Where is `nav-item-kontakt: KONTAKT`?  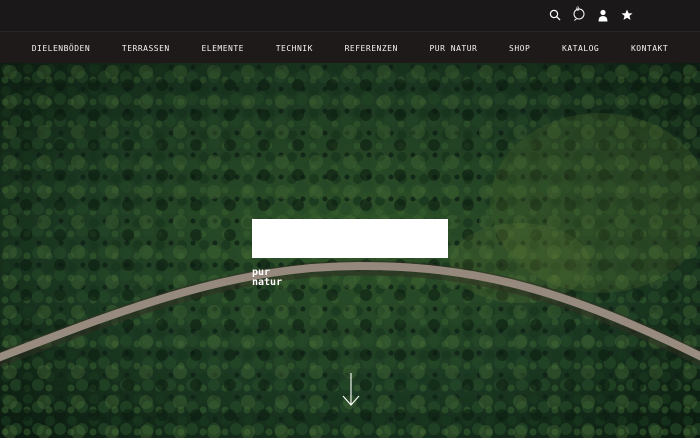
nav-item-kontakt: KONTAKT is located at coordinates (649, 48).